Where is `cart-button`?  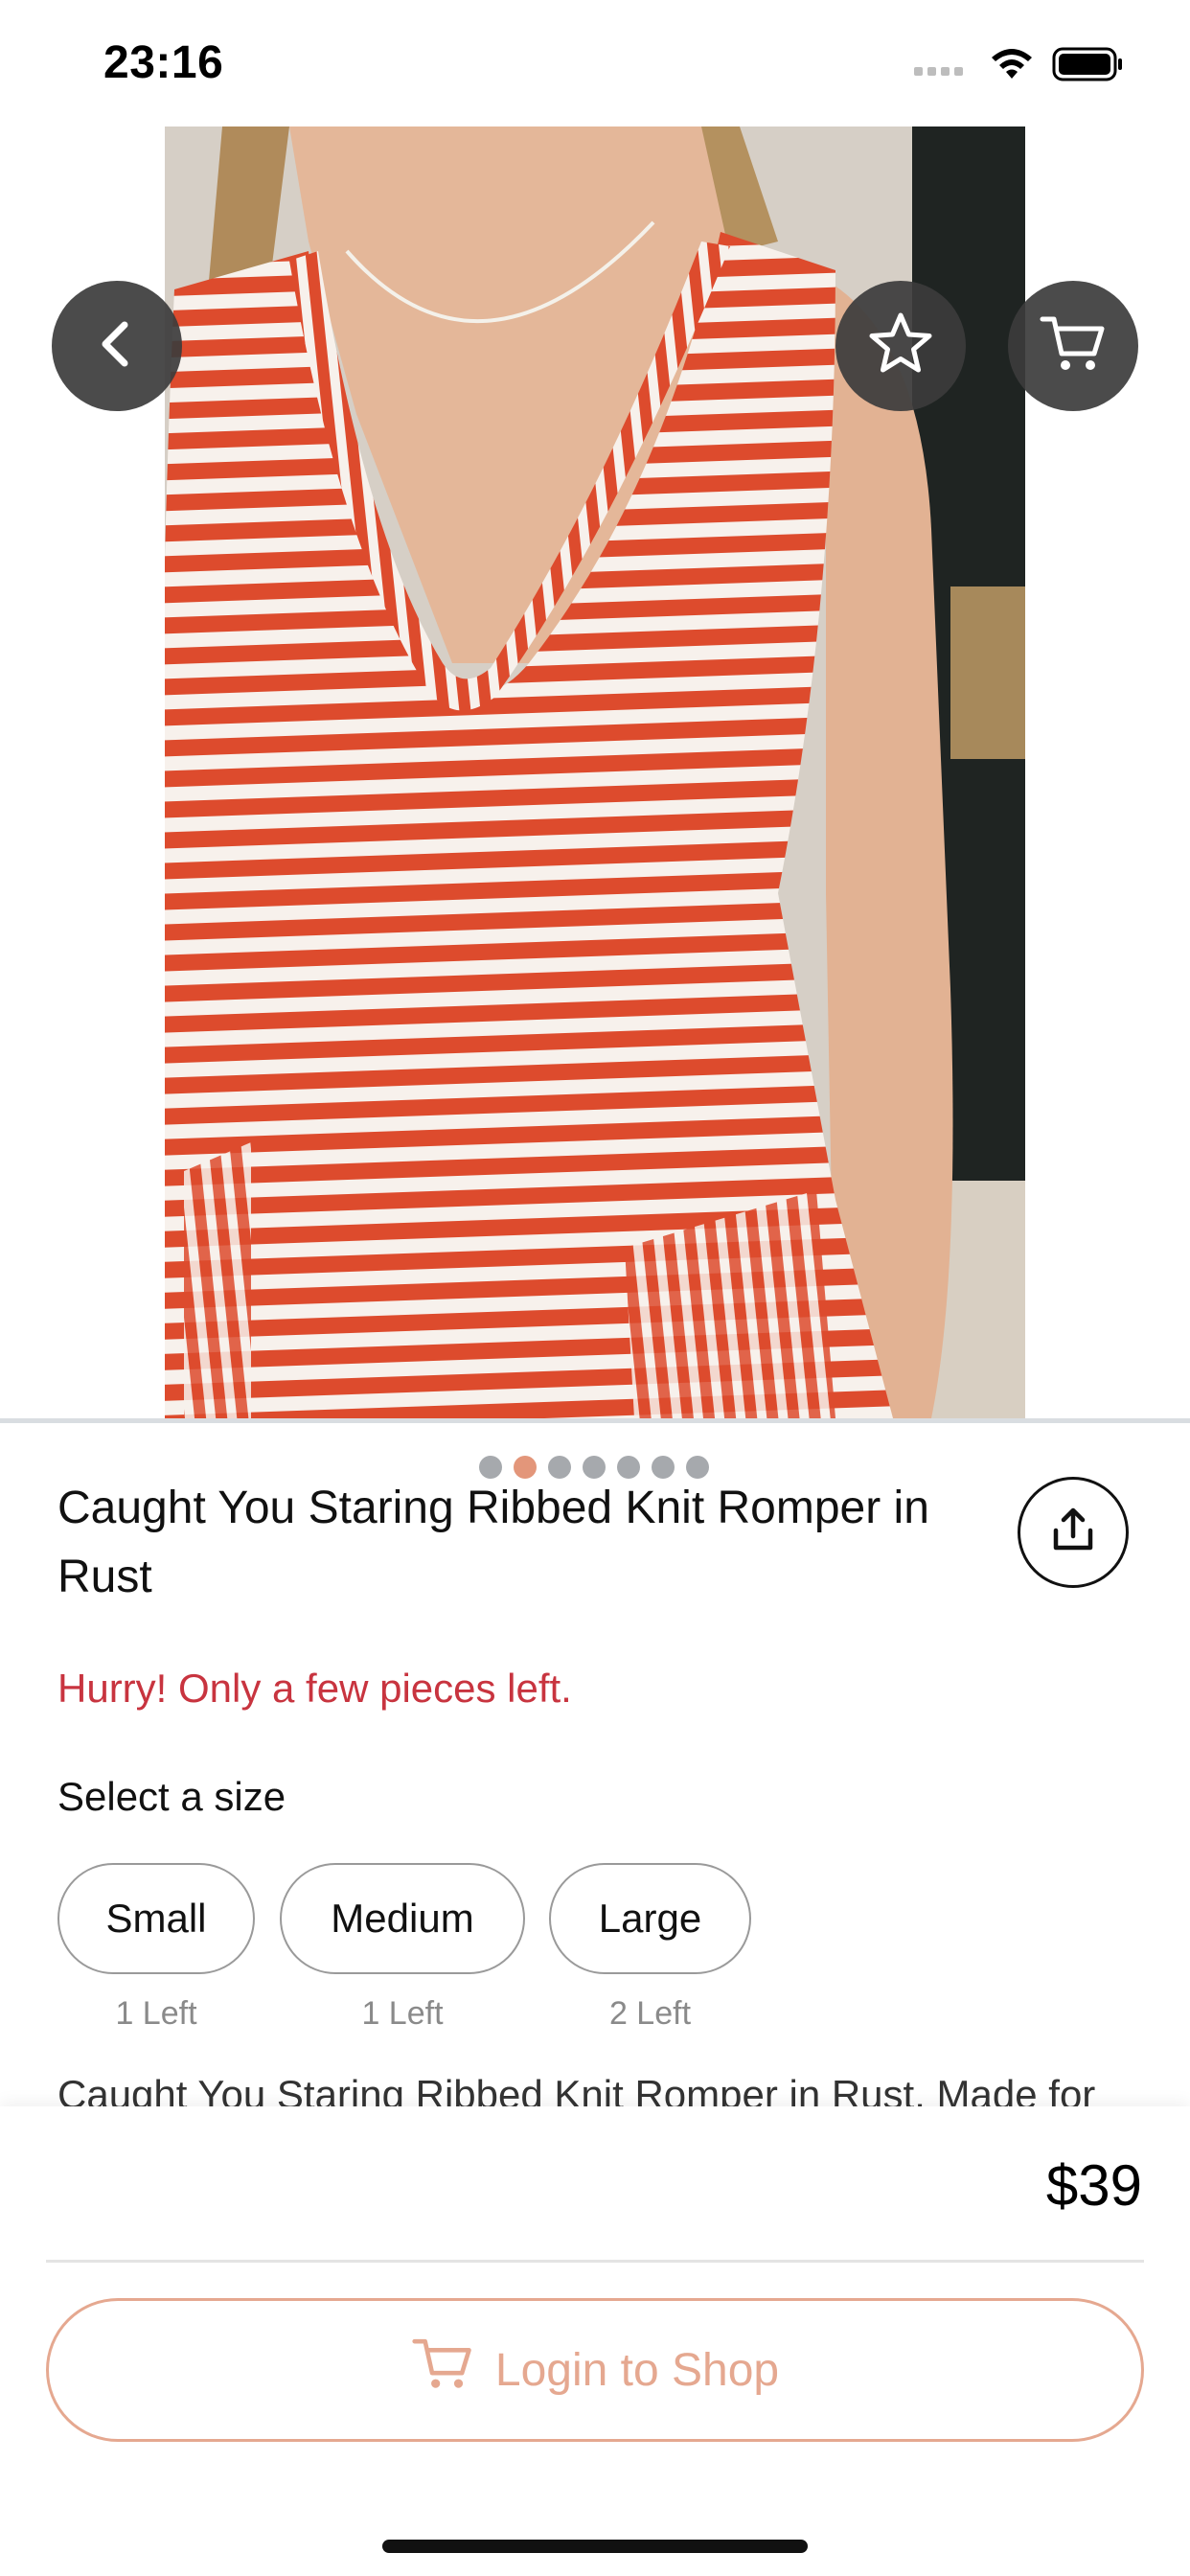
cart-button is located at coordinates (1073, 346).